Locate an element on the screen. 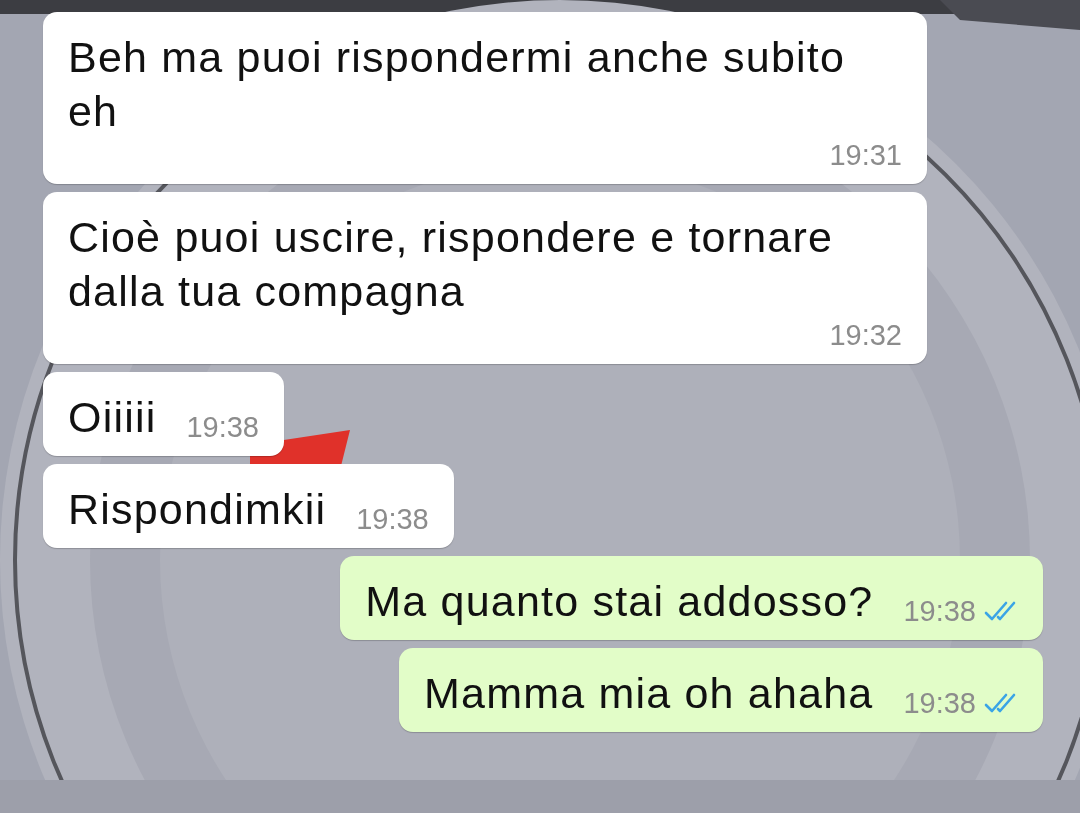 Image resolution: width=1080 pixels, height=813 pixels. message-text: Cioè puoi uscire, rispondere e tornare dalla tua compagna is located at coordinates (451, 264).